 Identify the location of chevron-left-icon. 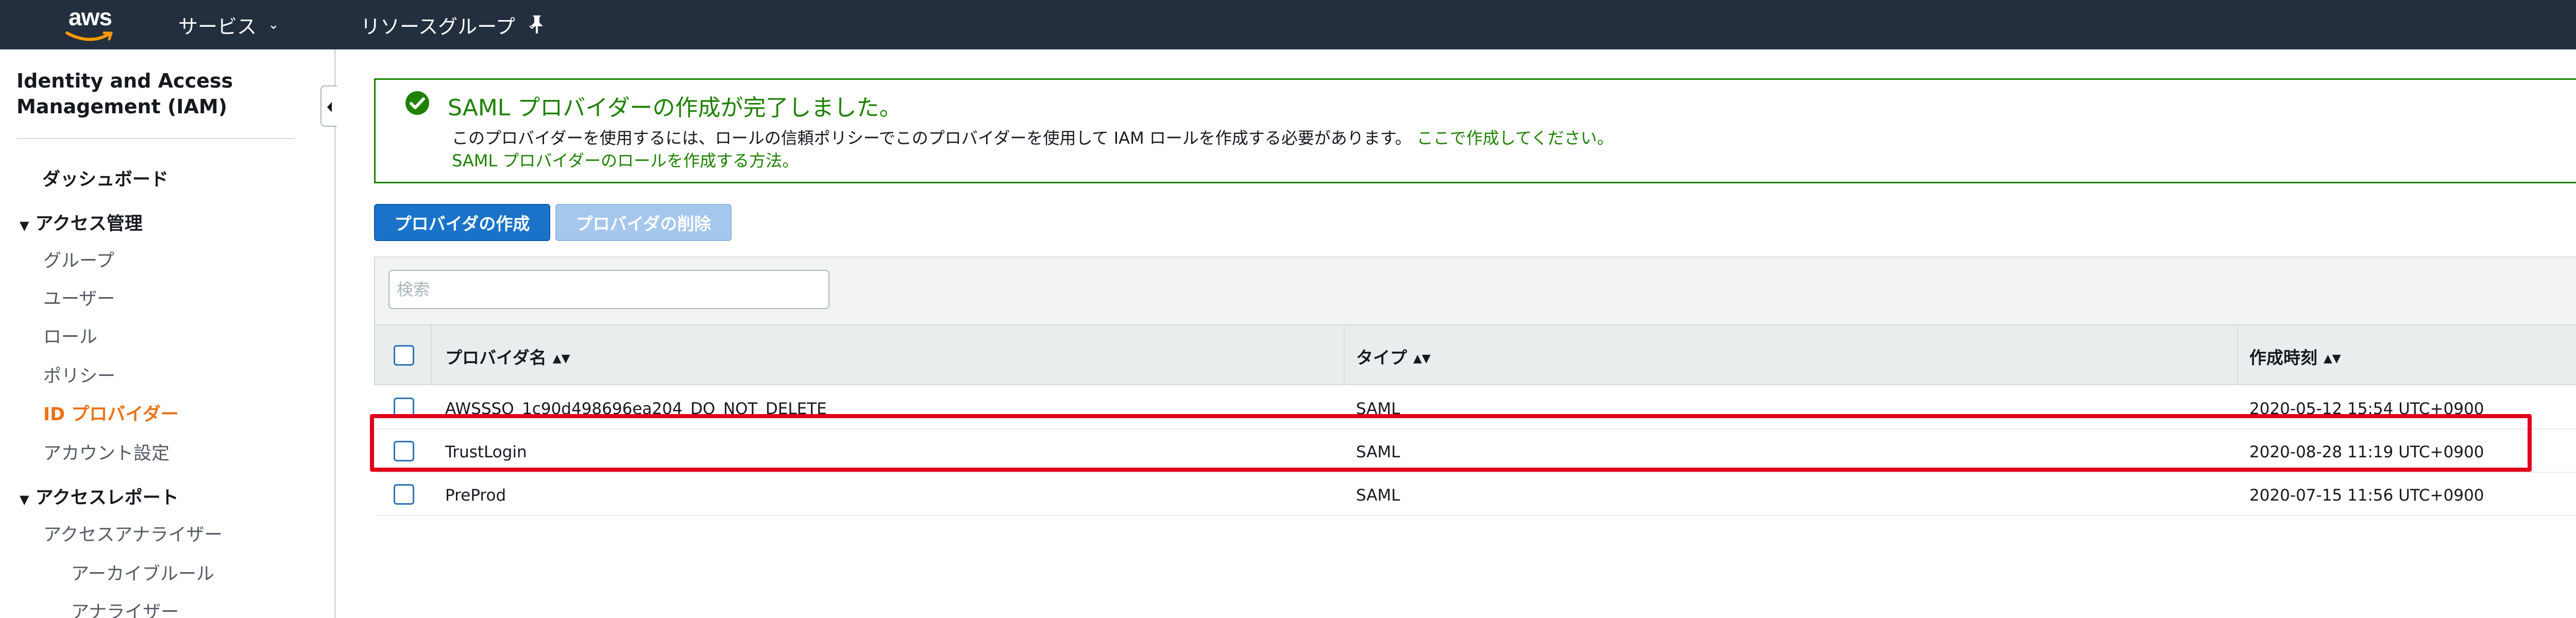
(329, 107).